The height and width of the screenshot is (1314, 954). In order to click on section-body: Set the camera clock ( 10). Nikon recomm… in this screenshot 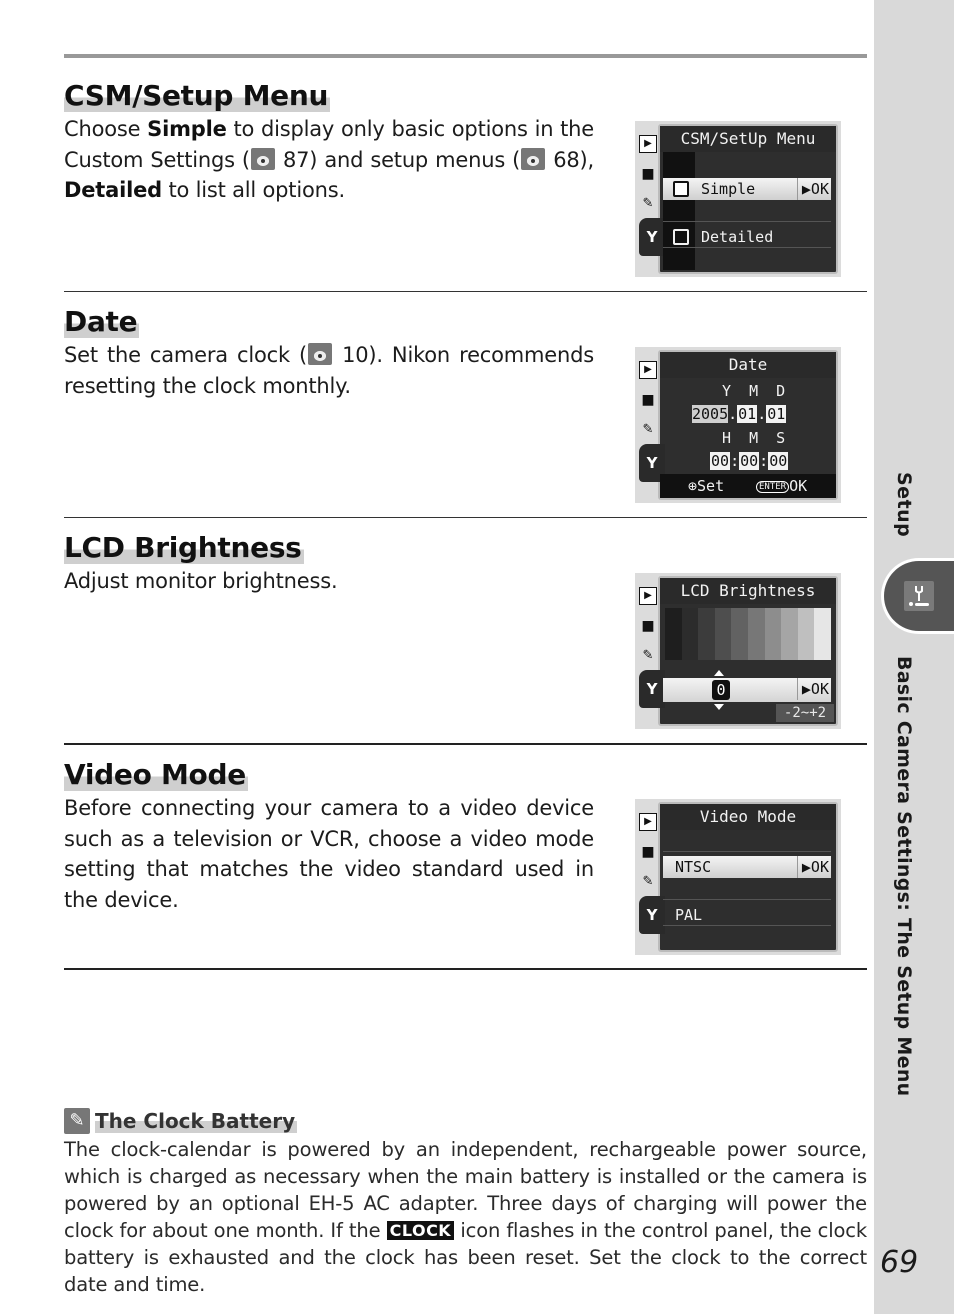, I will do `click(329, 370)`.